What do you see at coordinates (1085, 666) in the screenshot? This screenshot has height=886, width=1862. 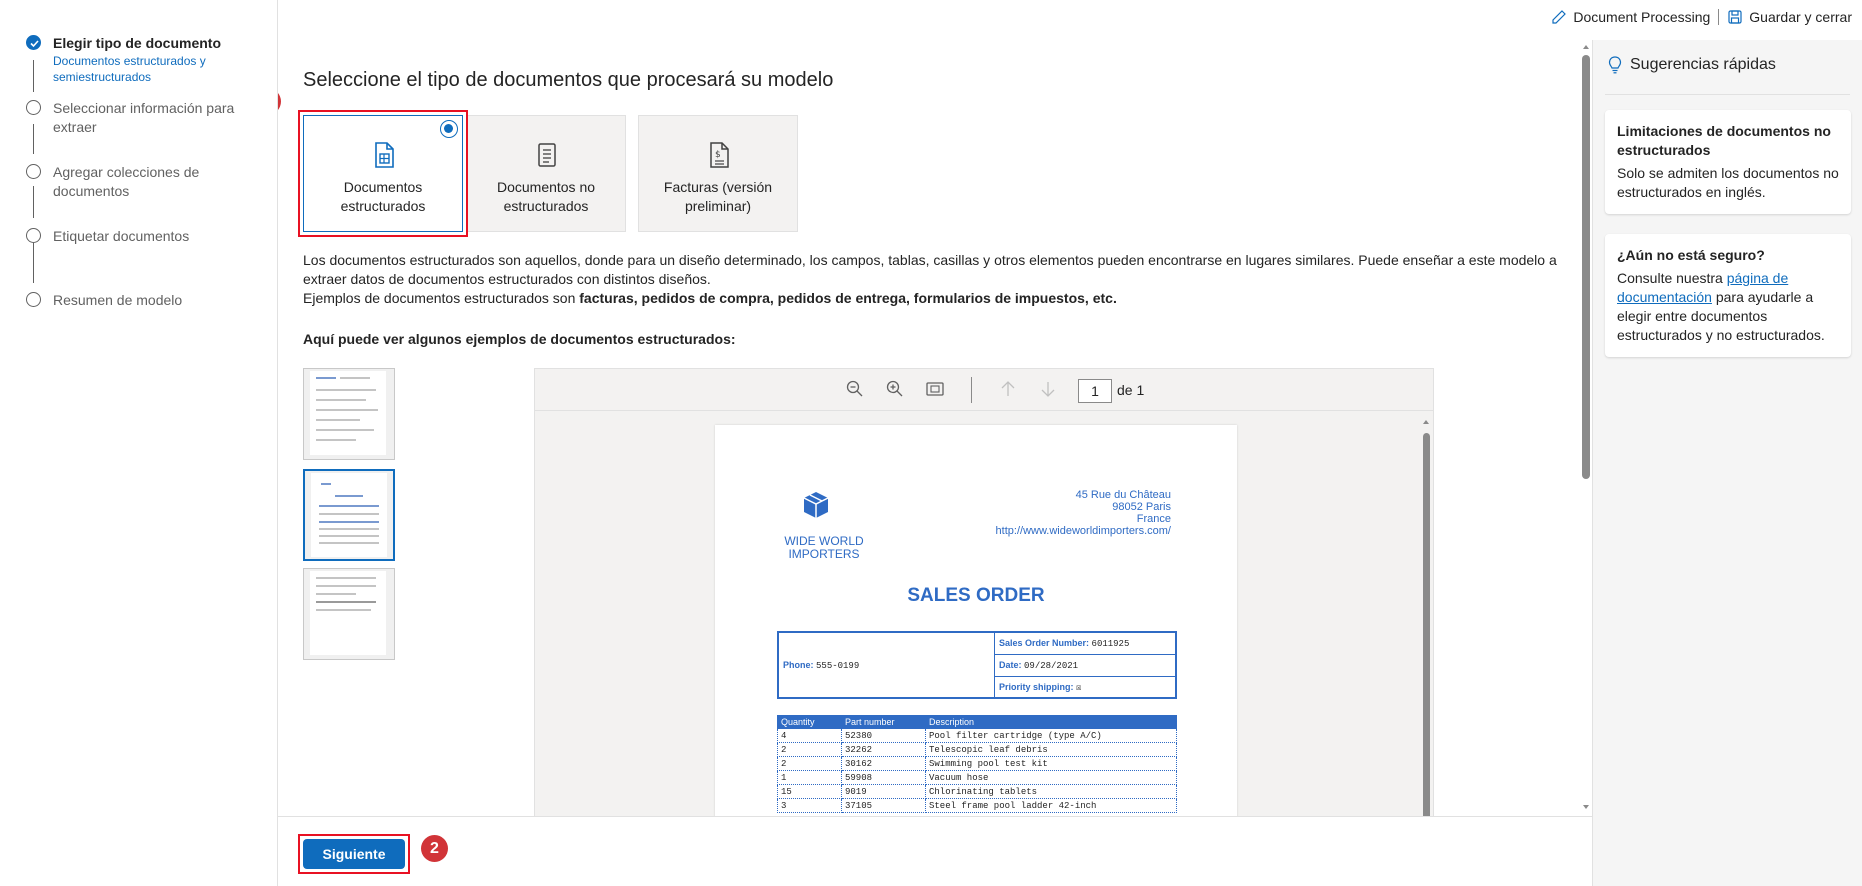 I see `date-row: Date: 09/28/2021` at bounding box center [1085, 666].